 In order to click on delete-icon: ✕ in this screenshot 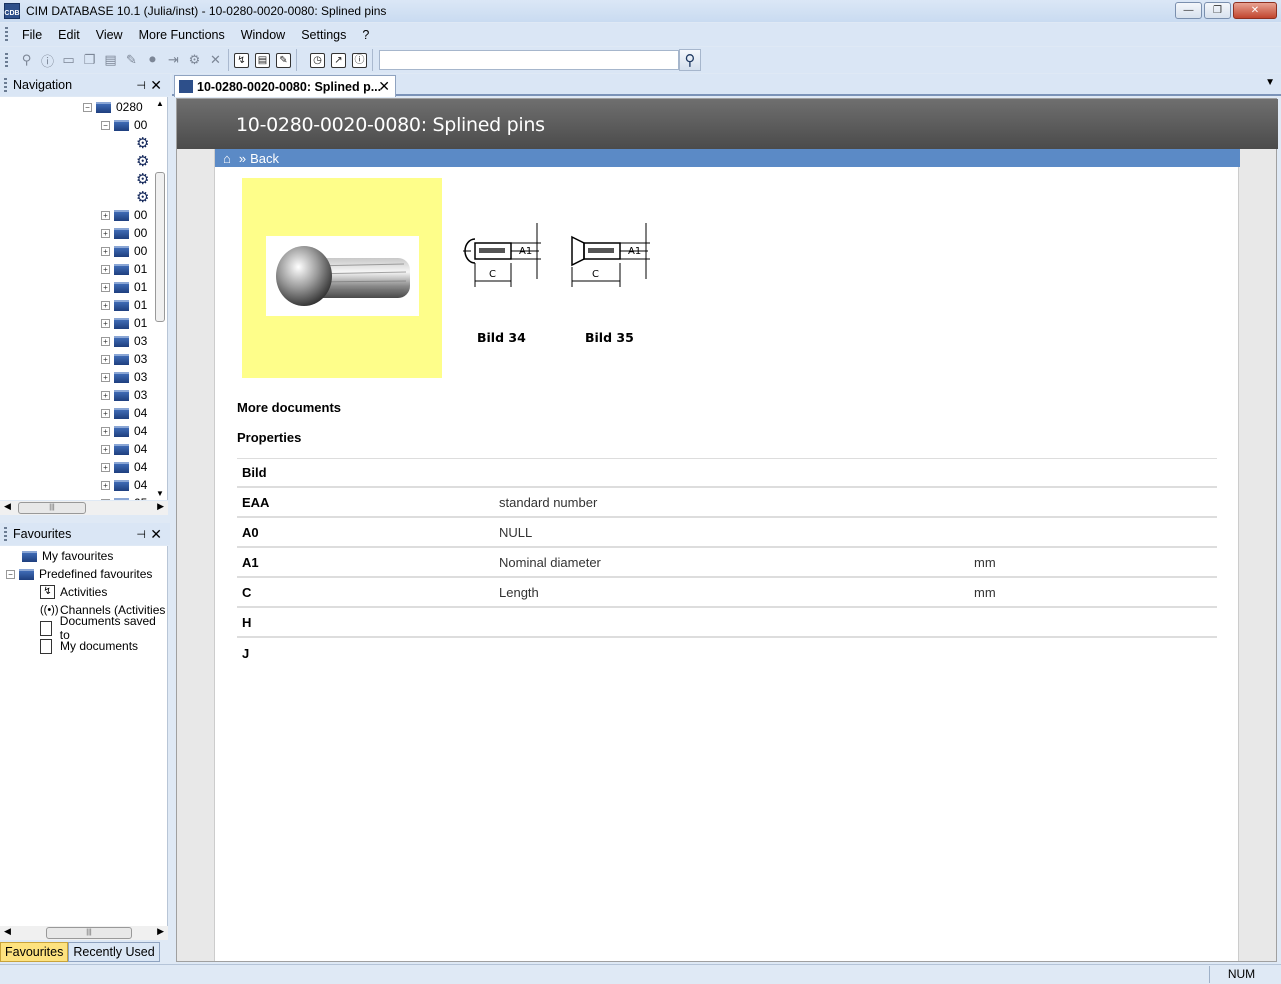, I will do `click(215, 60)`.